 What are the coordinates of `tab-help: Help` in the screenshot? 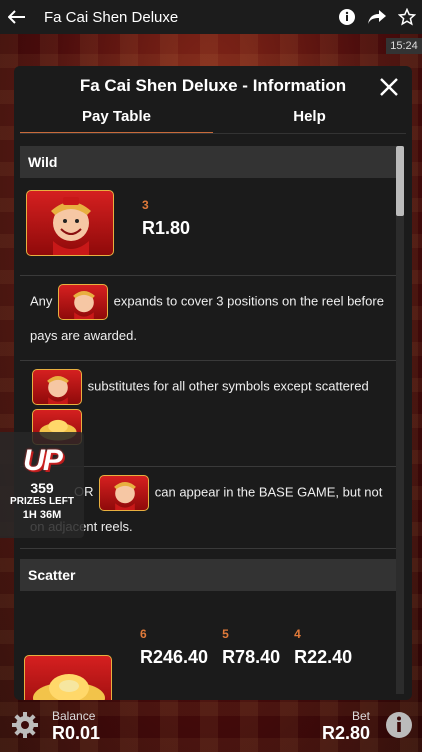 It's located at (309, 119).